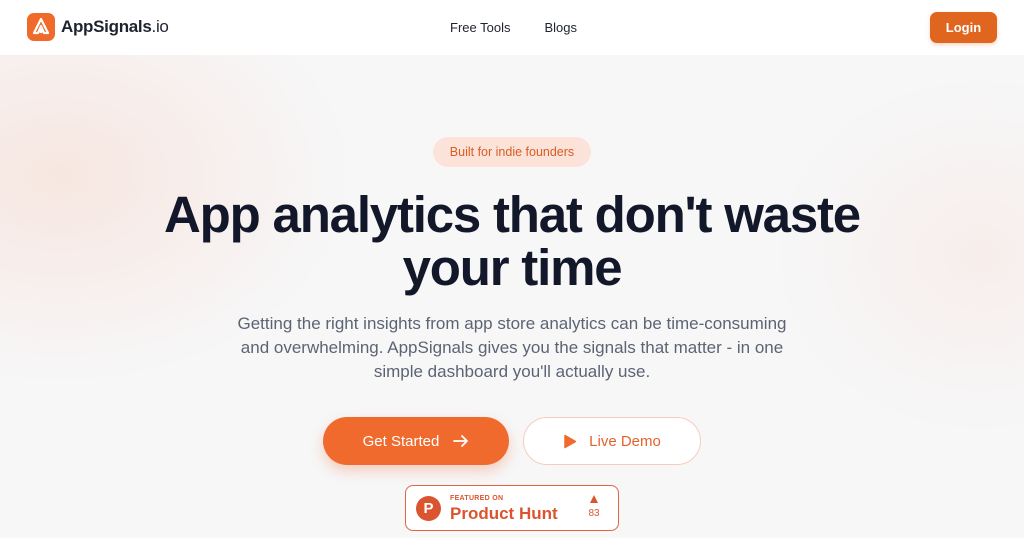  Describe the element at coordinates (594, 507) in the screenshot. I see `product-hunt-votes: 83` at that location.